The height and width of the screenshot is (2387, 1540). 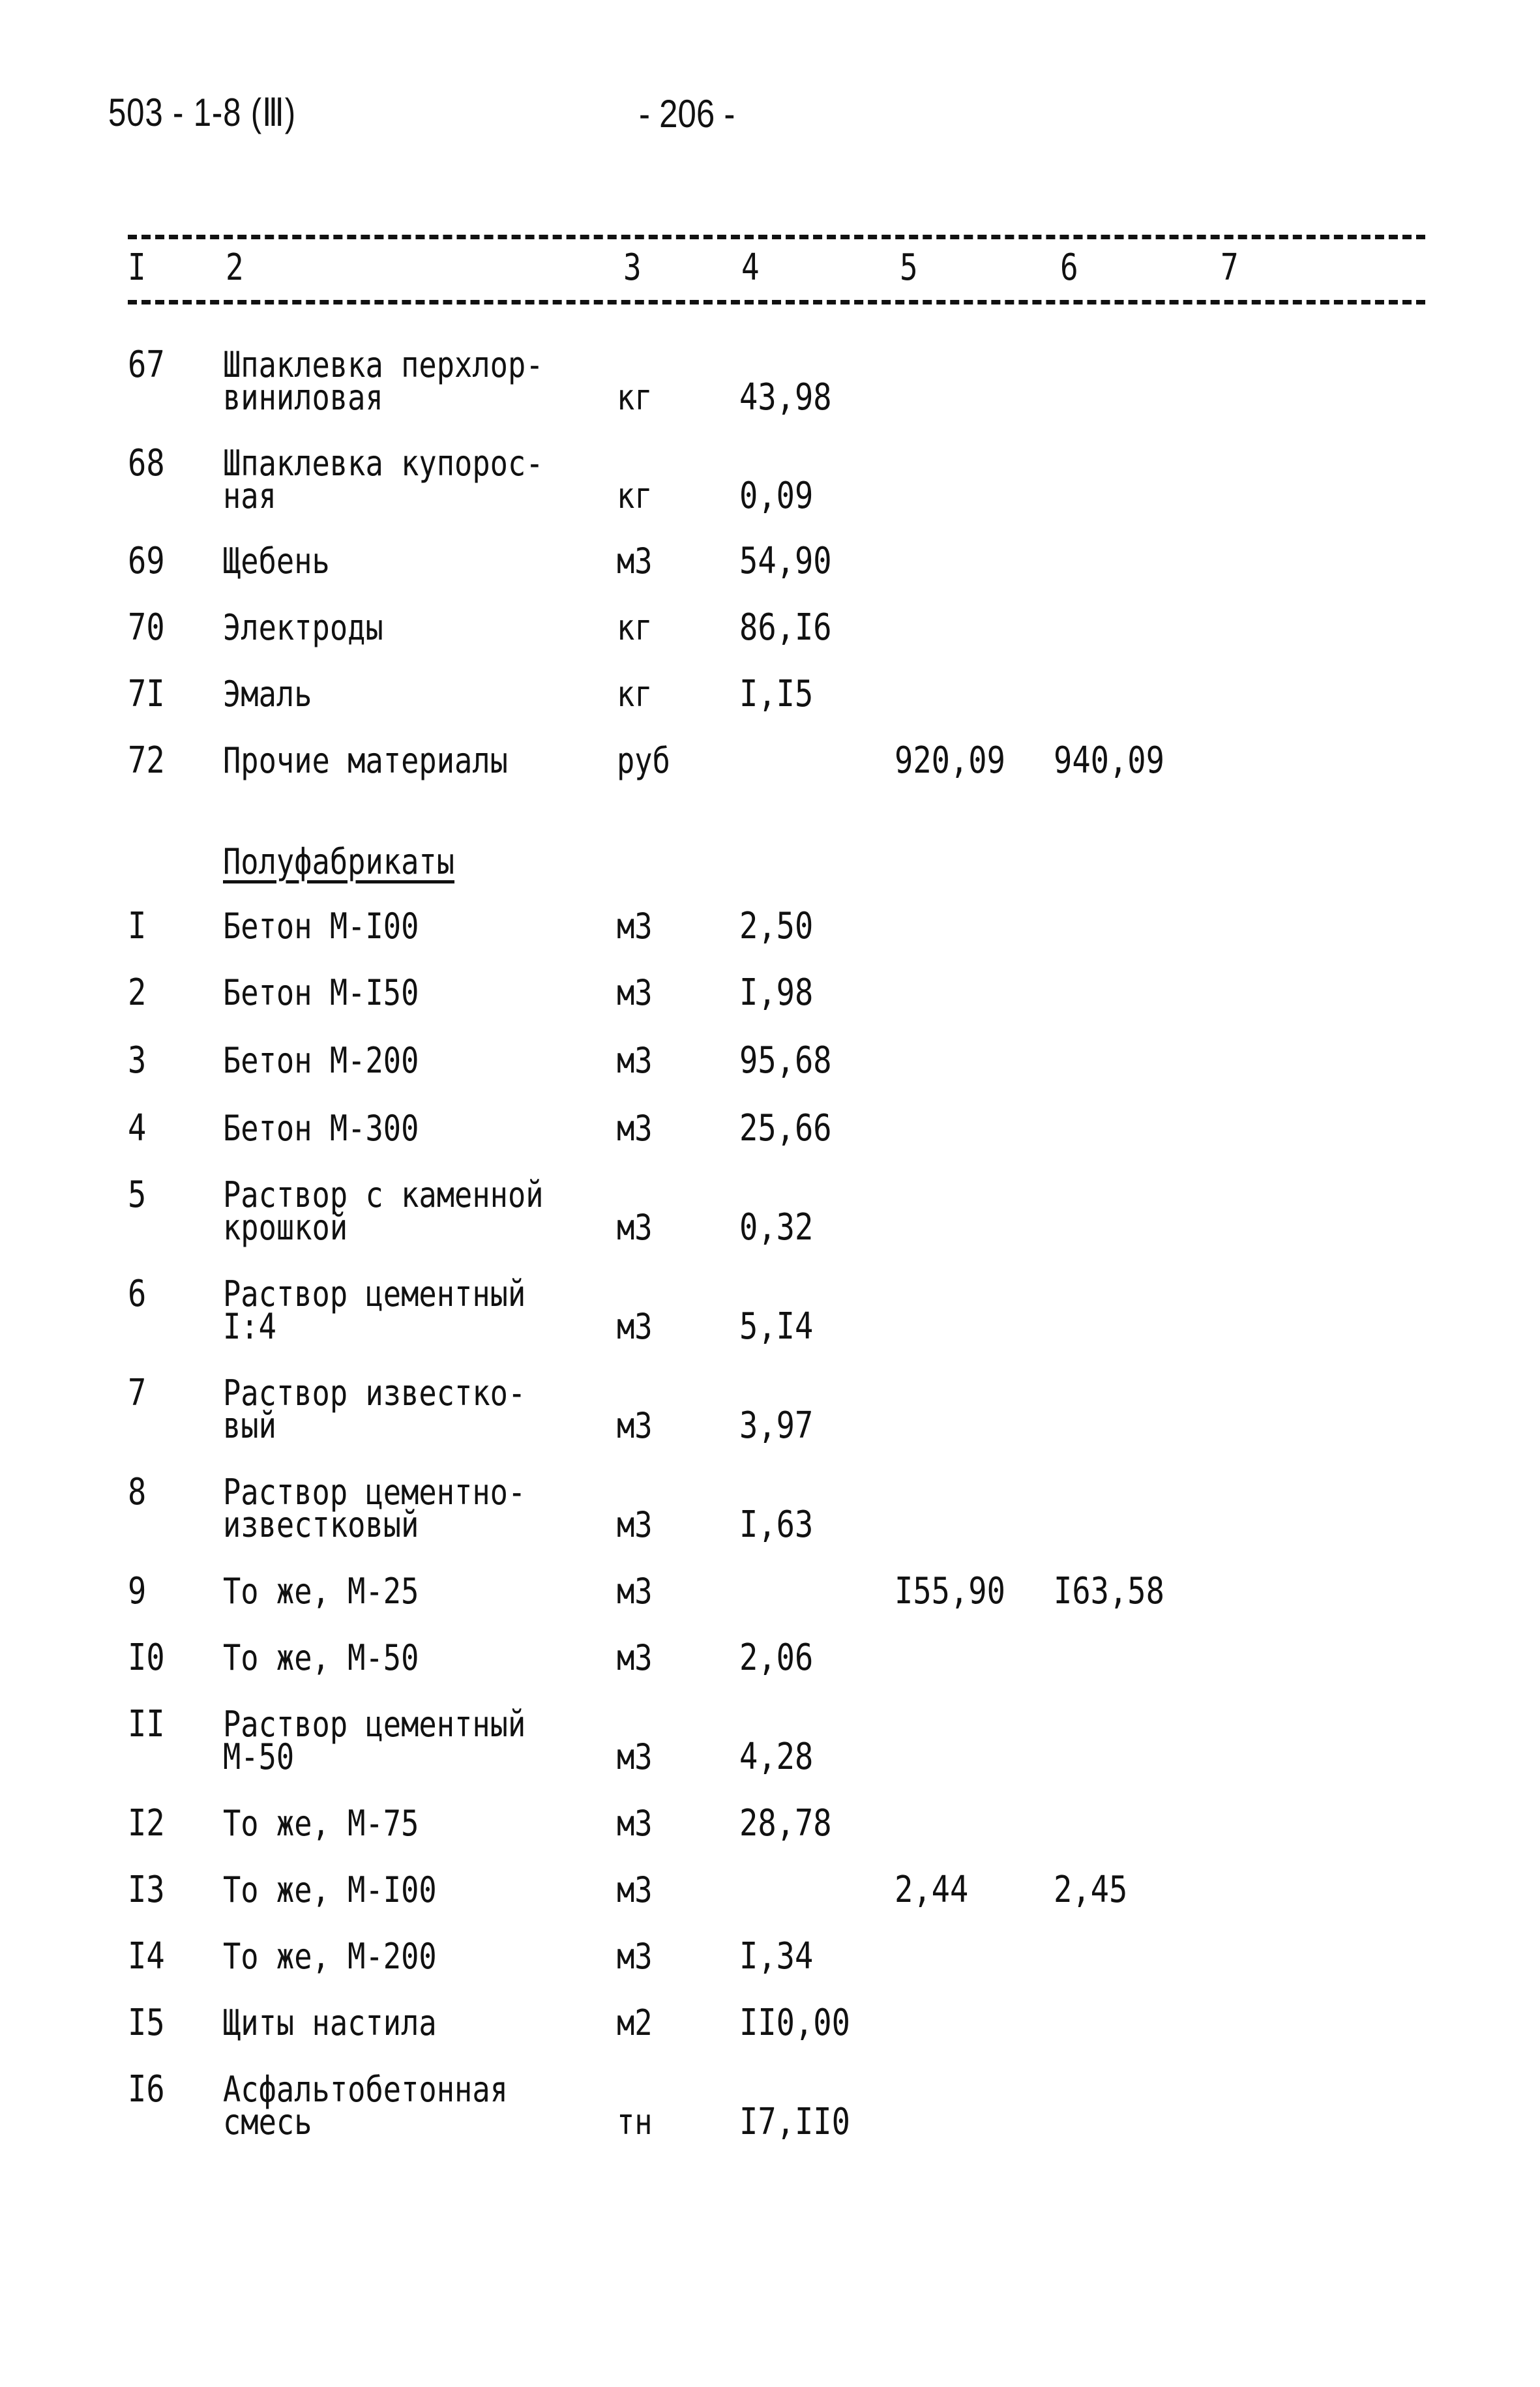 What do you see at coordinates (137, 267) in the screenshot?
I see `column-header-1: I` at bounding box center [137, 267].